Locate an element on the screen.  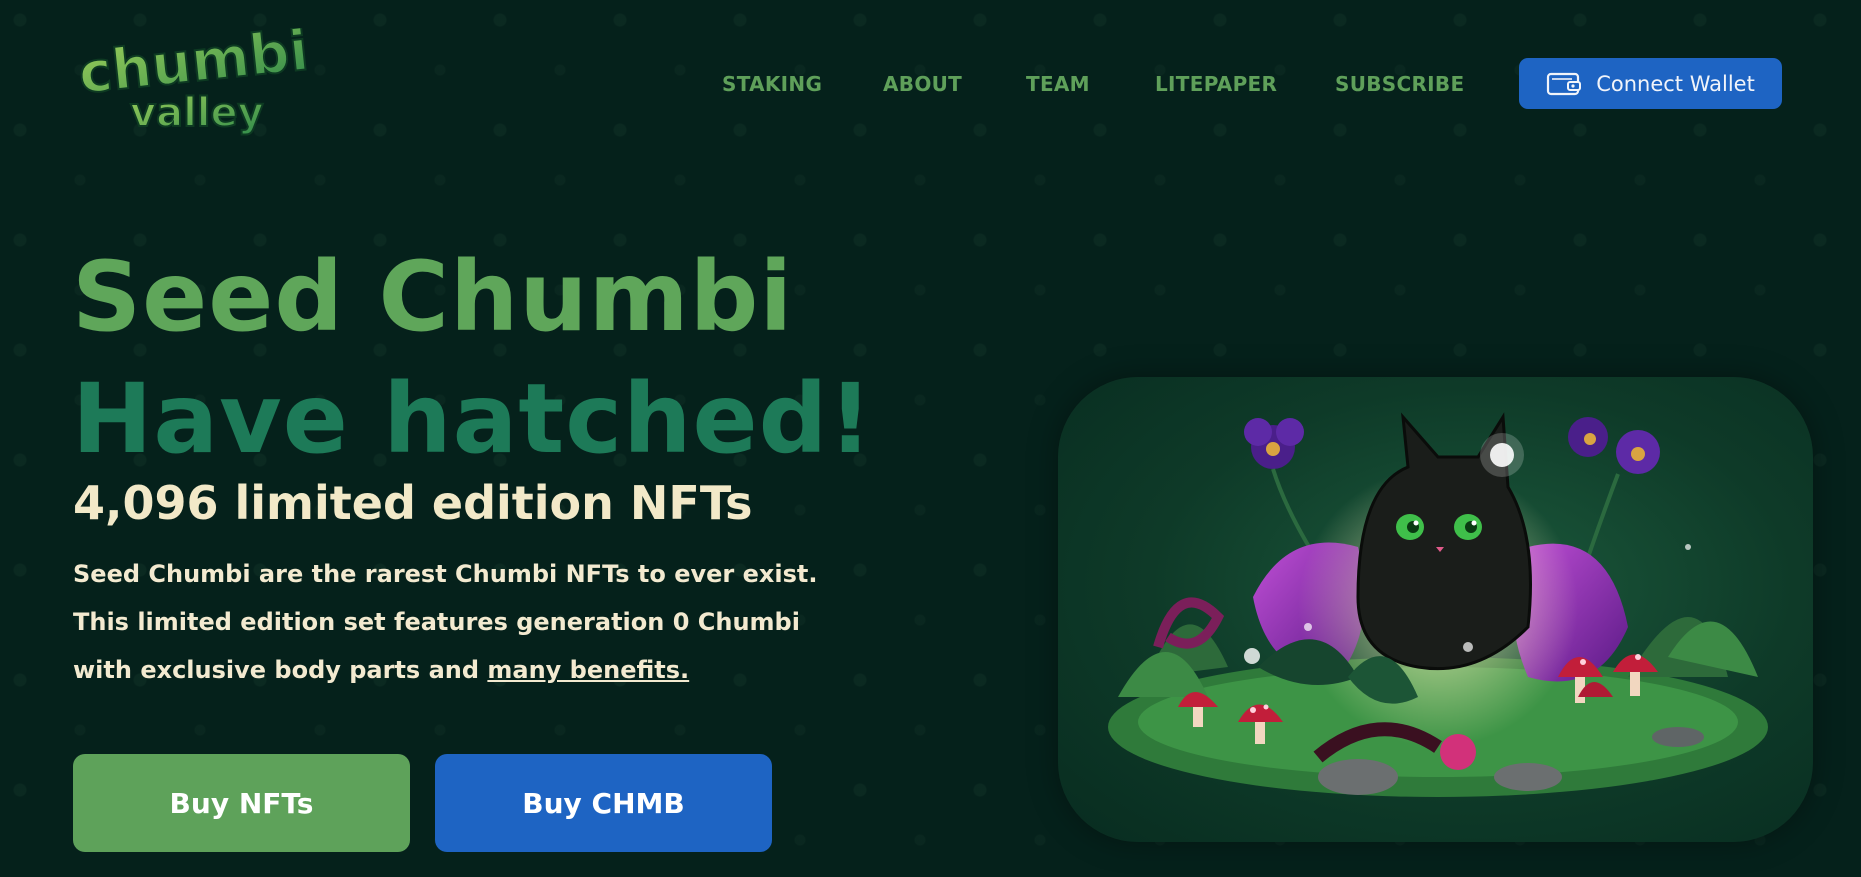
nav-litepaper: LITEPAPER is located at coordinates (1216, 84).